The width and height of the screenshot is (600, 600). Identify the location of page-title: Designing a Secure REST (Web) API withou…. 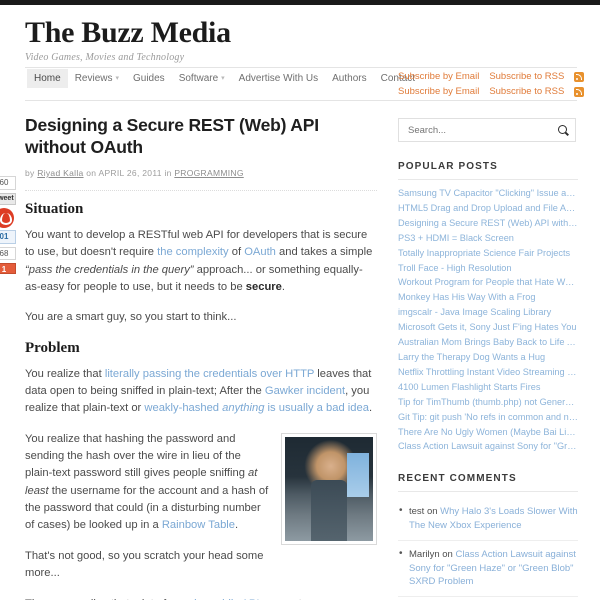
(172, 136).